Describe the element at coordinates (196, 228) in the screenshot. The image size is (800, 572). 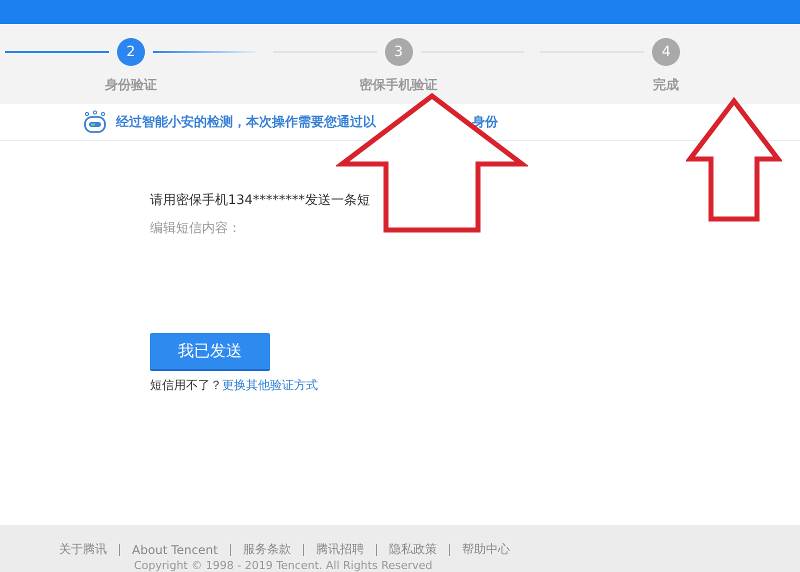
I see `sms-content-label: 编辑短信内容：` at that location.